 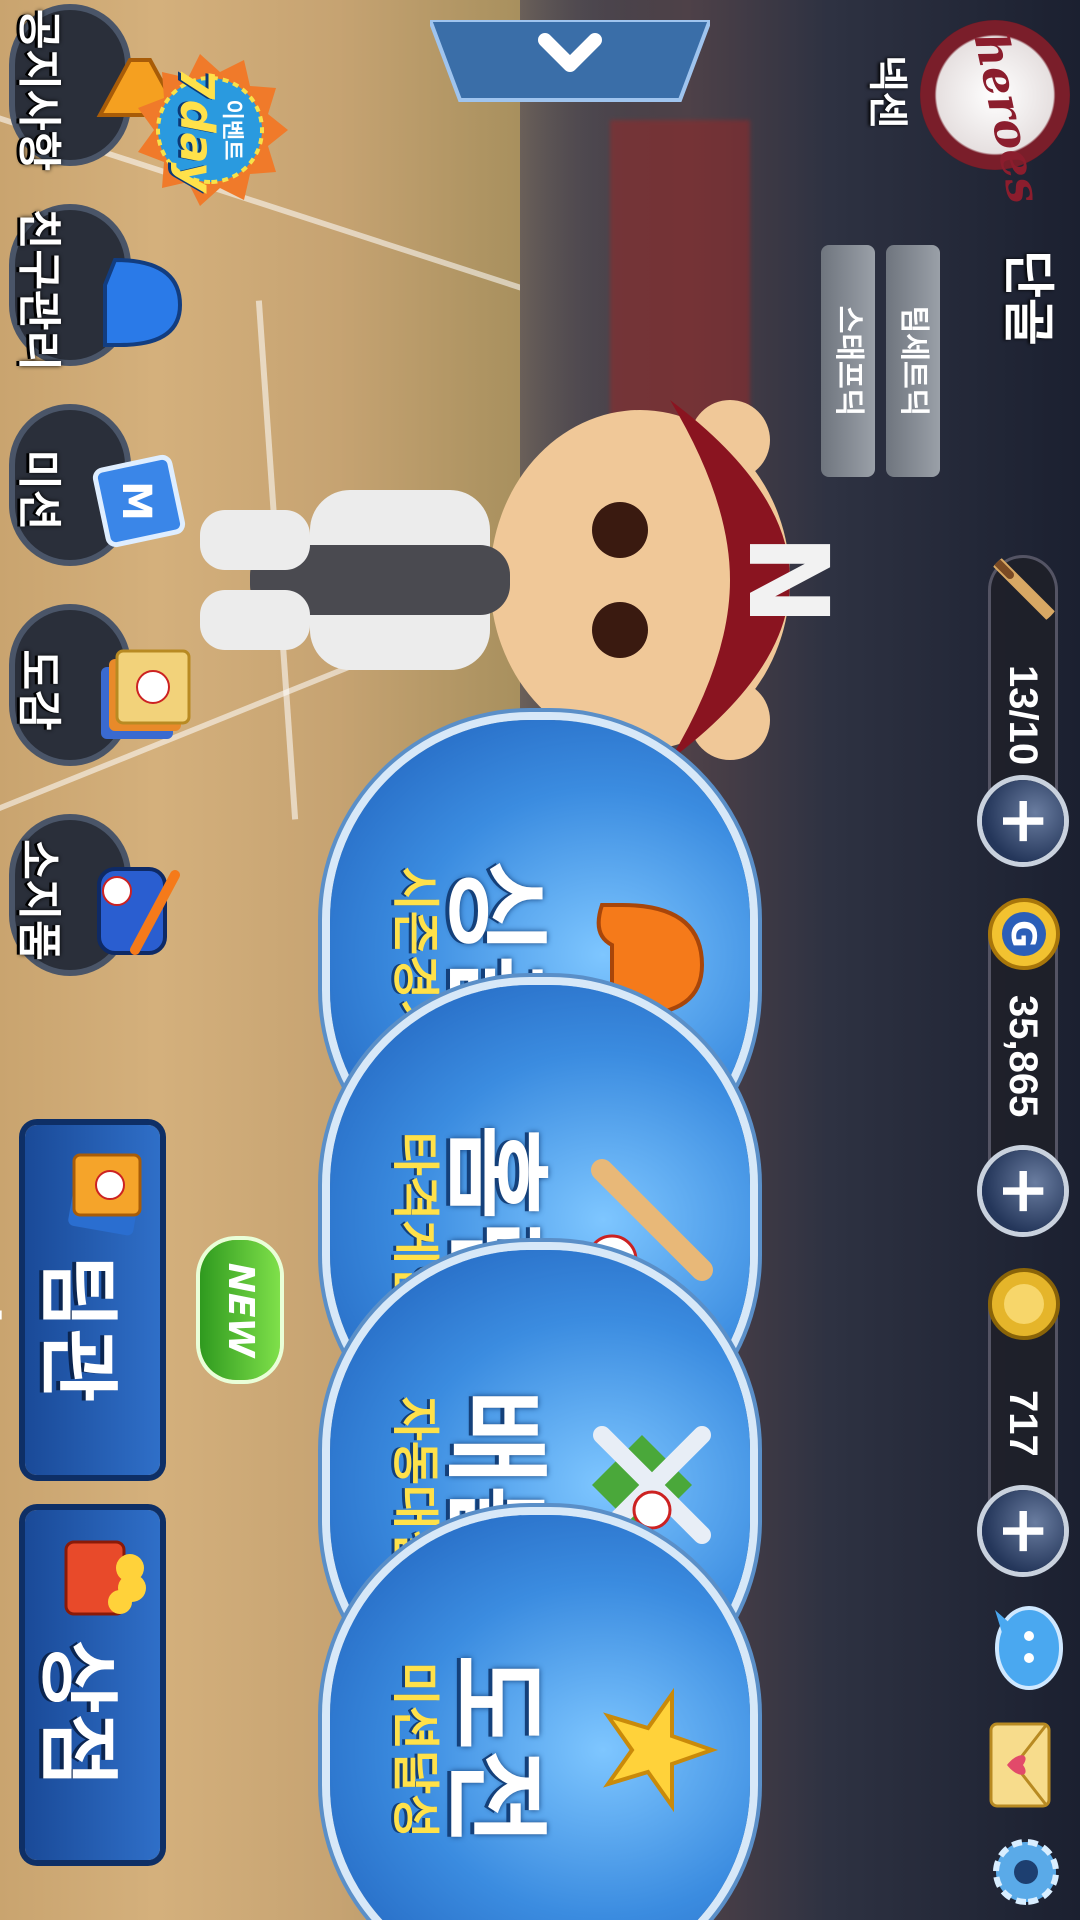 What do you see at coordinates (38, 900) in the screenshot?
I see `menu-label: 소지품` at bounding box center [38, 900].